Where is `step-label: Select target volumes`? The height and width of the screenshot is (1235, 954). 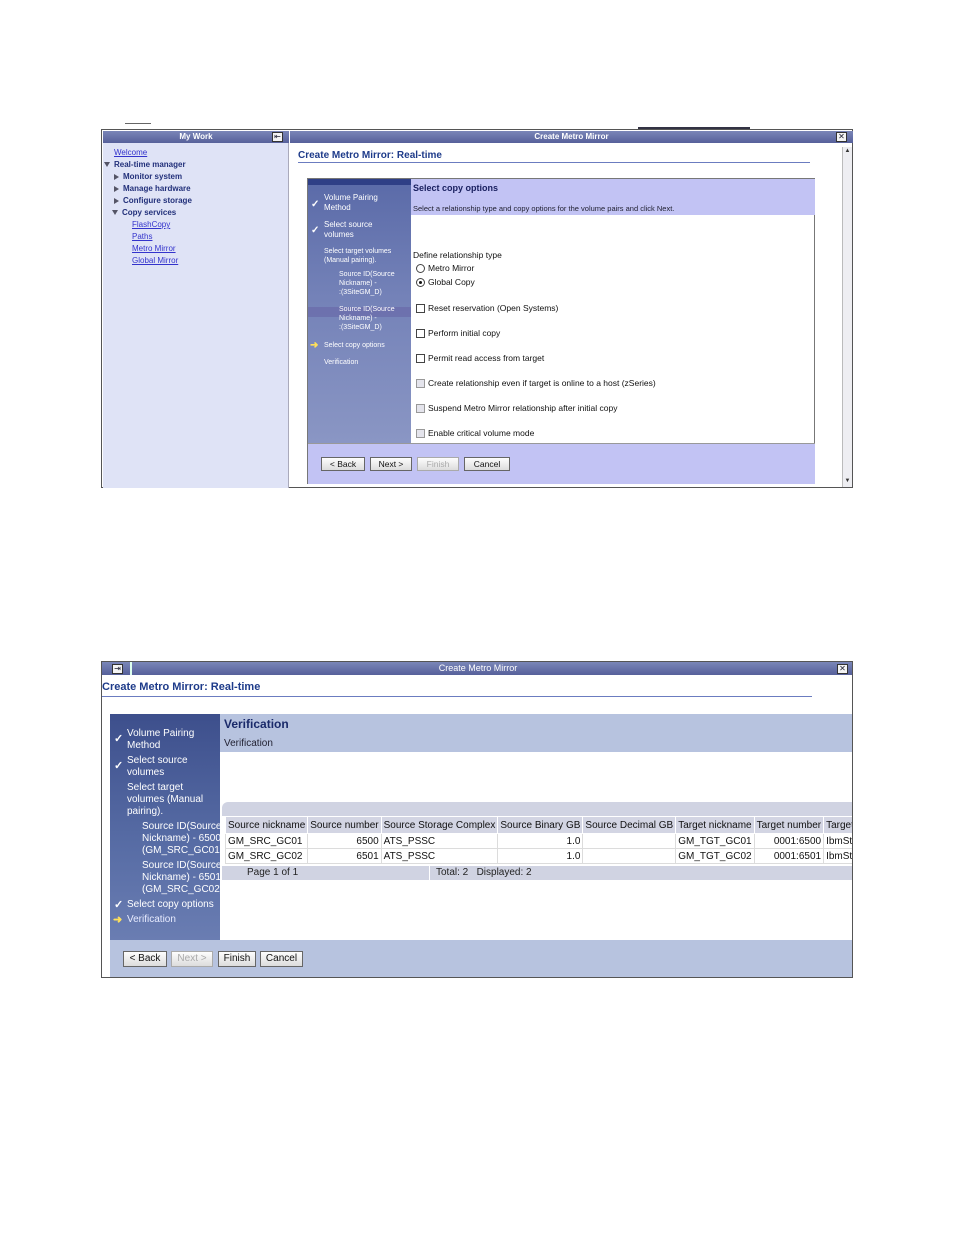
step-label: Select target volumes is located at coordinates (358, 251).